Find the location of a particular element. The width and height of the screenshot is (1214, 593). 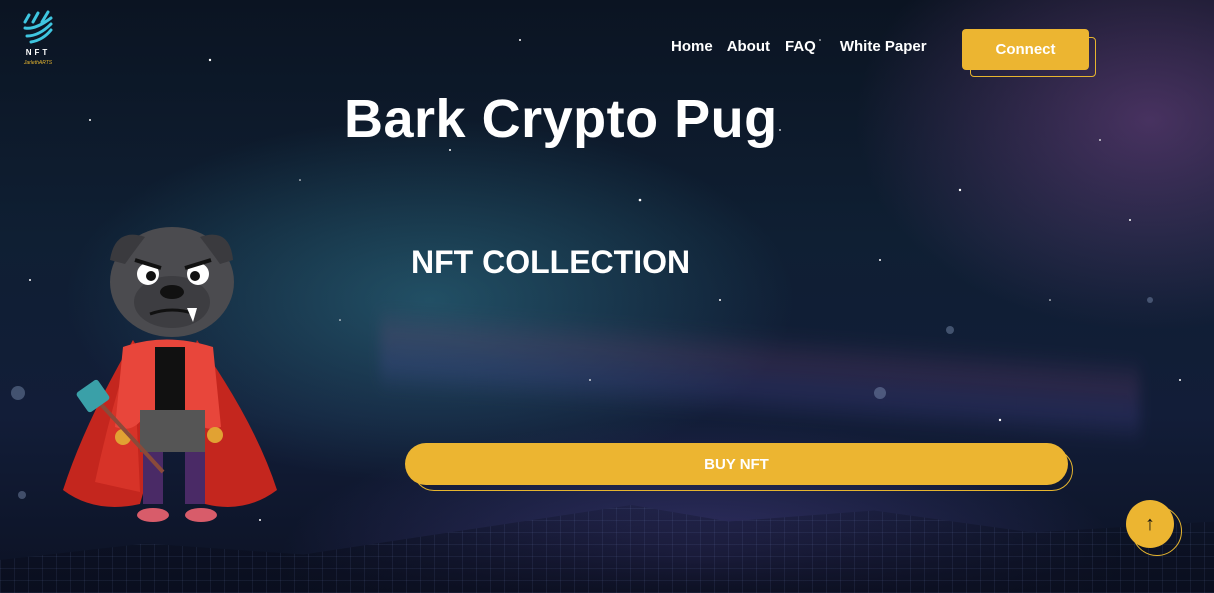

buy-nft-button-group: BUY NFT is located at coordinates (740, 467).